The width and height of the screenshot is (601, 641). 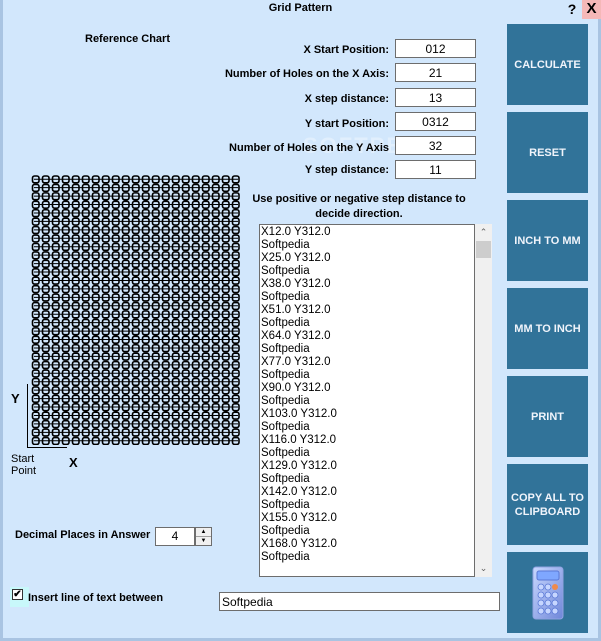 What do you see at coordinates (299, 492) in the screenshot?
I see `output-line: X142.0 Y312.0` at bounding box center [299, 492].